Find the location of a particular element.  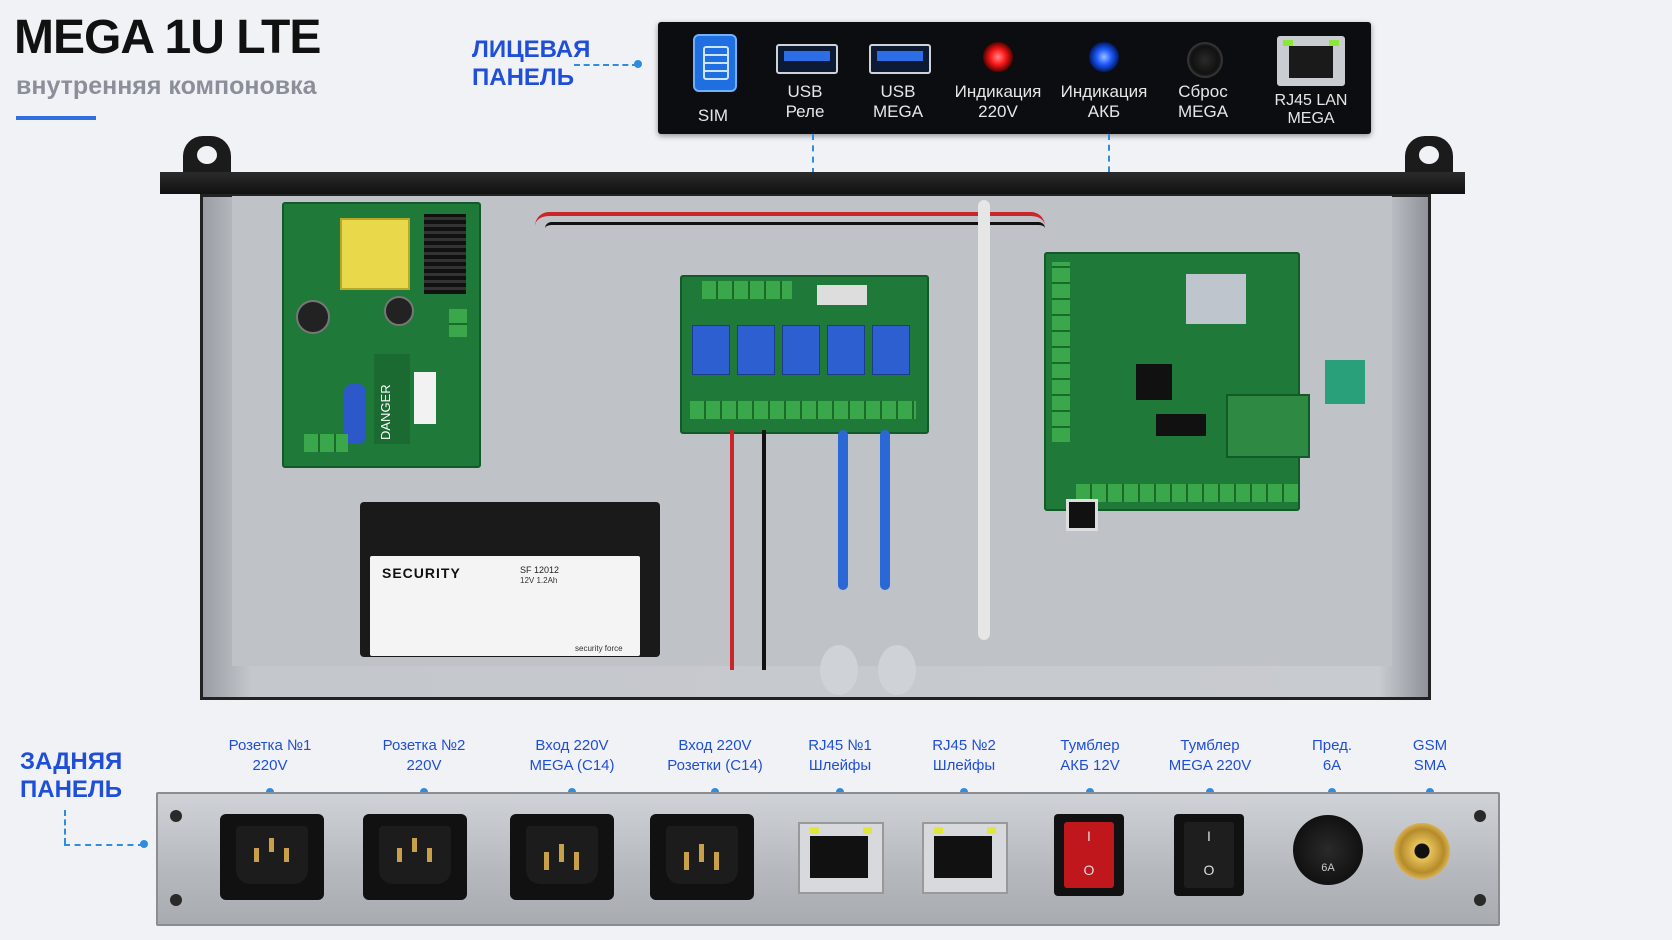

sim-holder is located at coordinates (1216, 299).